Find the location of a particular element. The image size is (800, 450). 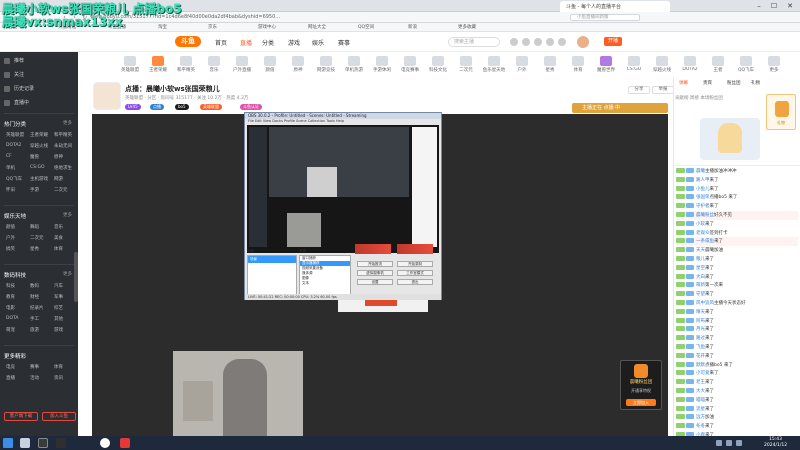

category-item: 王者 is located at coordinates (718, 64).